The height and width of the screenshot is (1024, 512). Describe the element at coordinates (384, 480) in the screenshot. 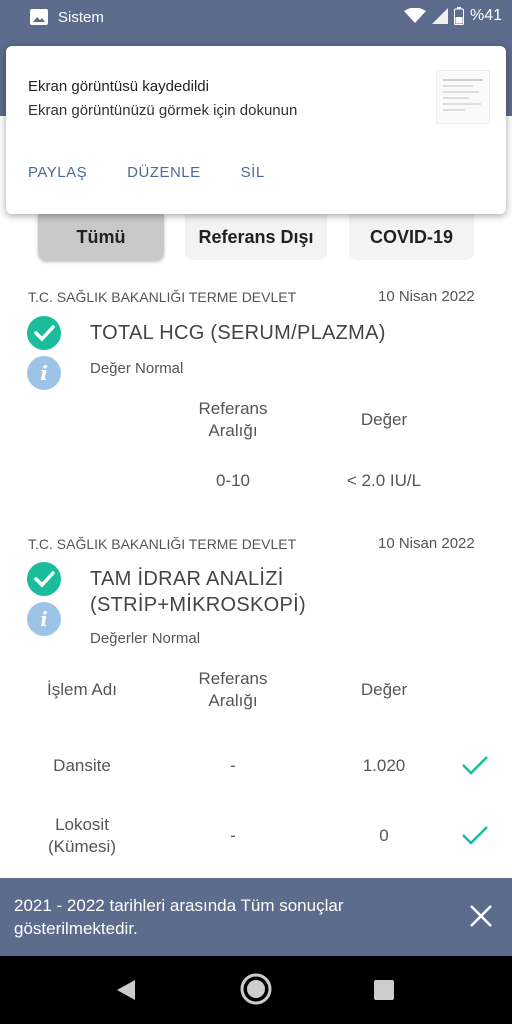

I see `result-value: < 2.0 IU/L` at that location.